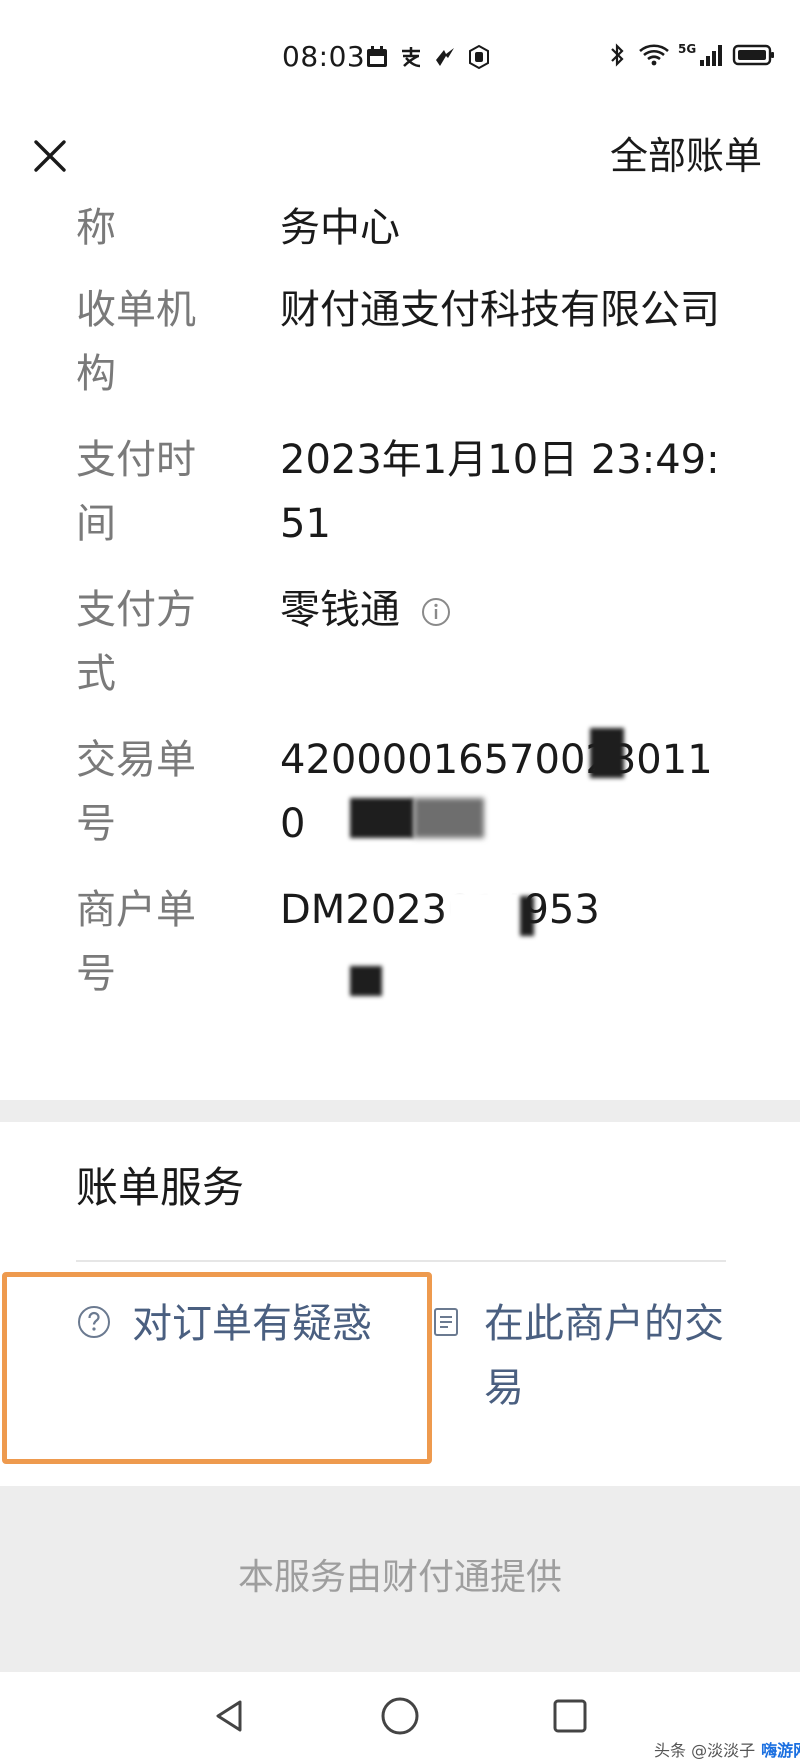 The image size is (800, 1760). Describe the element at coordinates (252, 1324) in the screenshot. I see `order-question-label: 对订单有疑惑` at that location.